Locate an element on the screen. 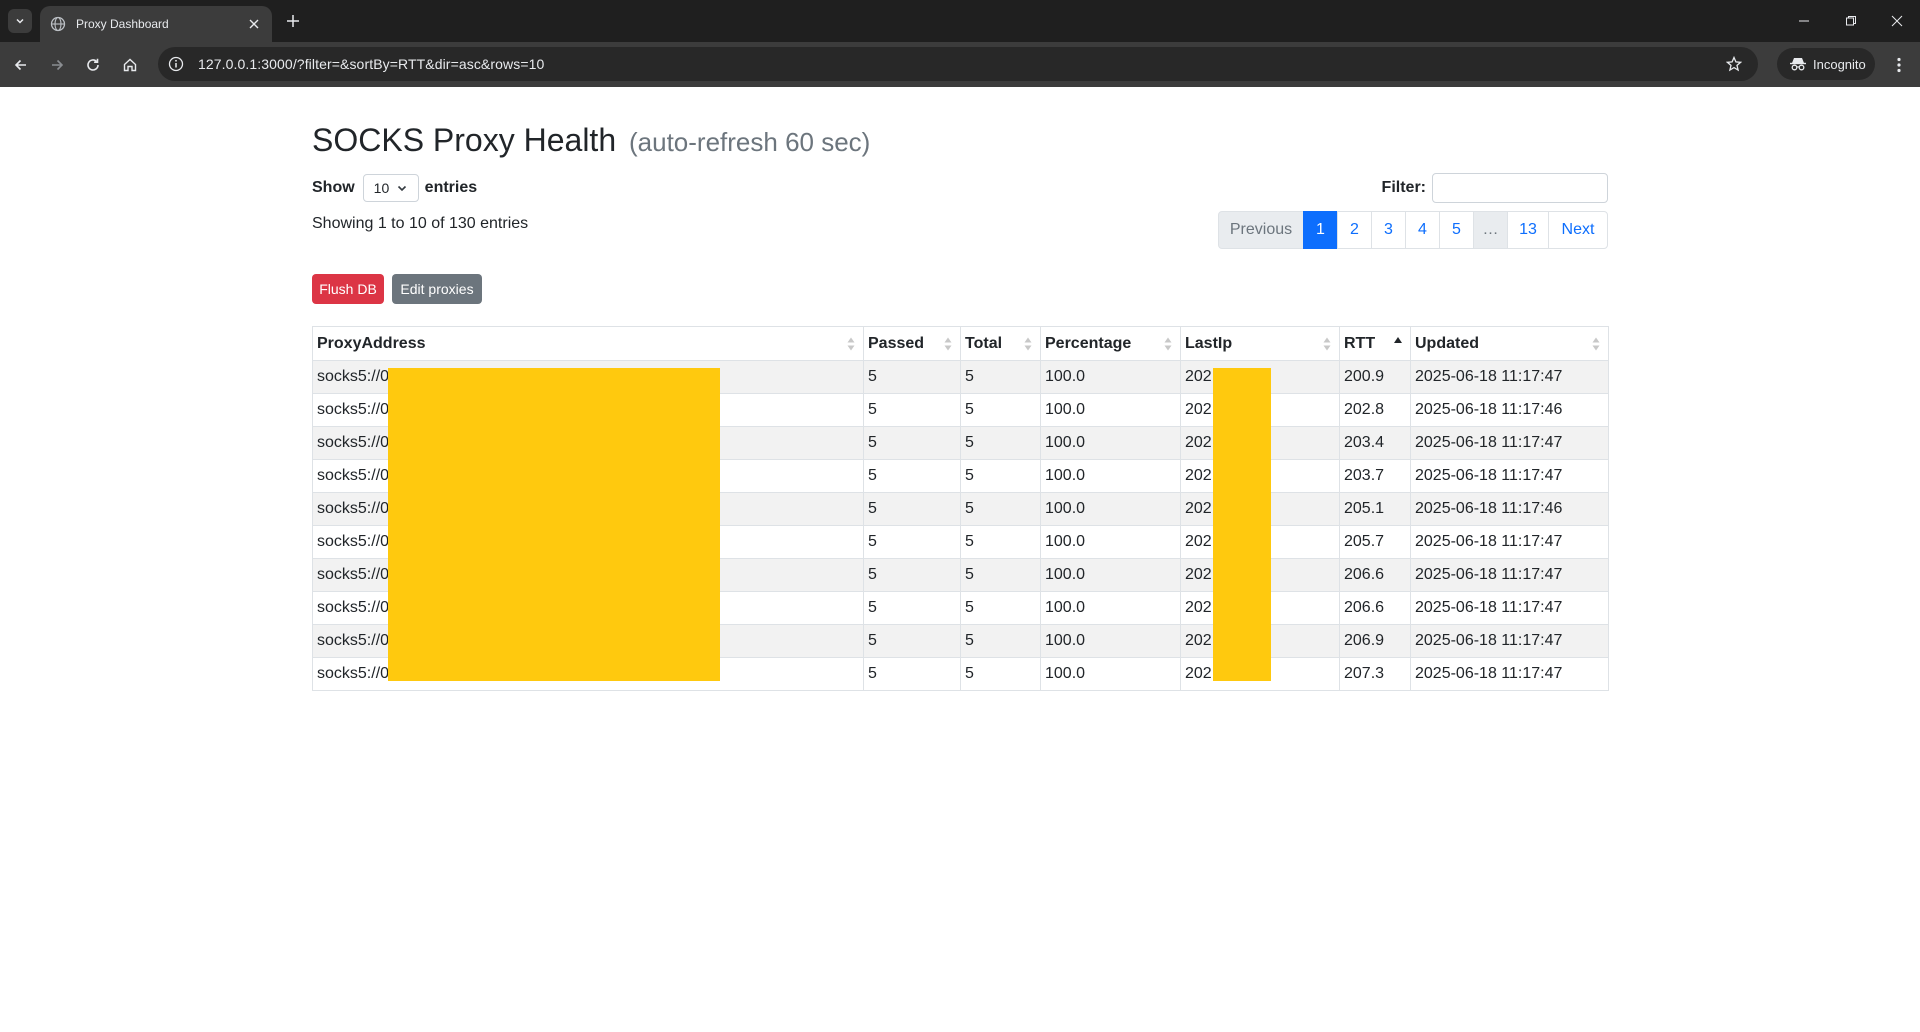  incognito-badge: Incognito is located at coordinates (1826, 64).